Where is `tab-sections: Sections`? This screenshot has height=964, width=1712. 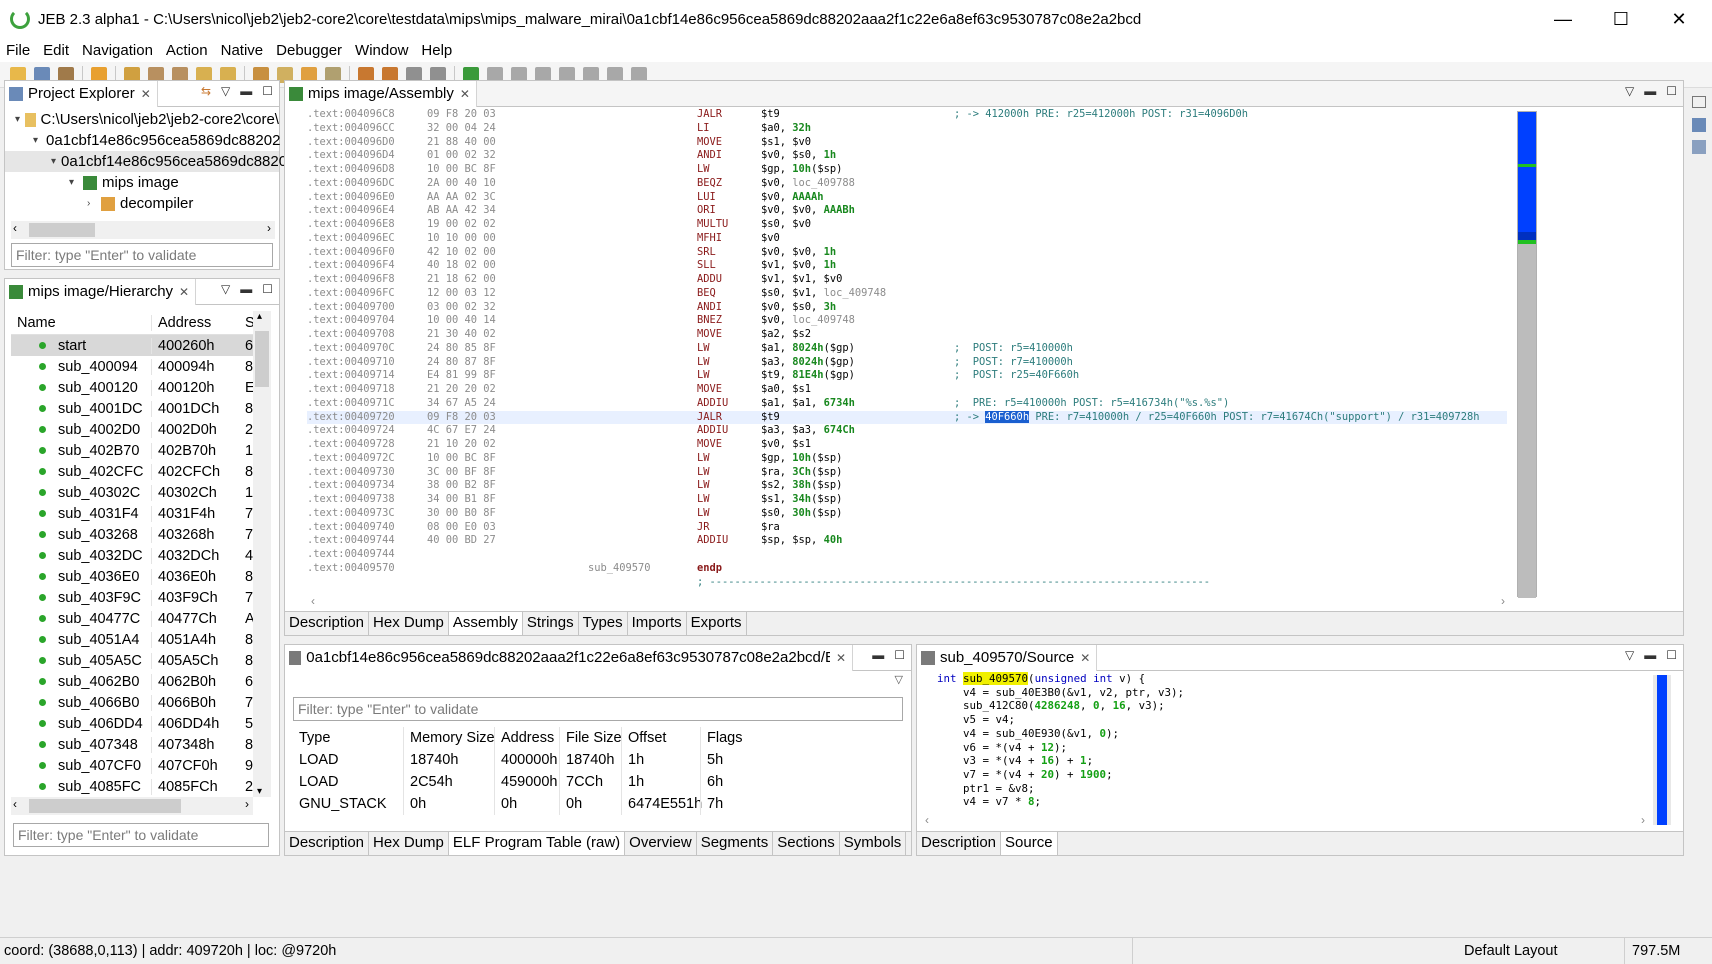 tab-sections: Sections is located at coordinates (806, 843).